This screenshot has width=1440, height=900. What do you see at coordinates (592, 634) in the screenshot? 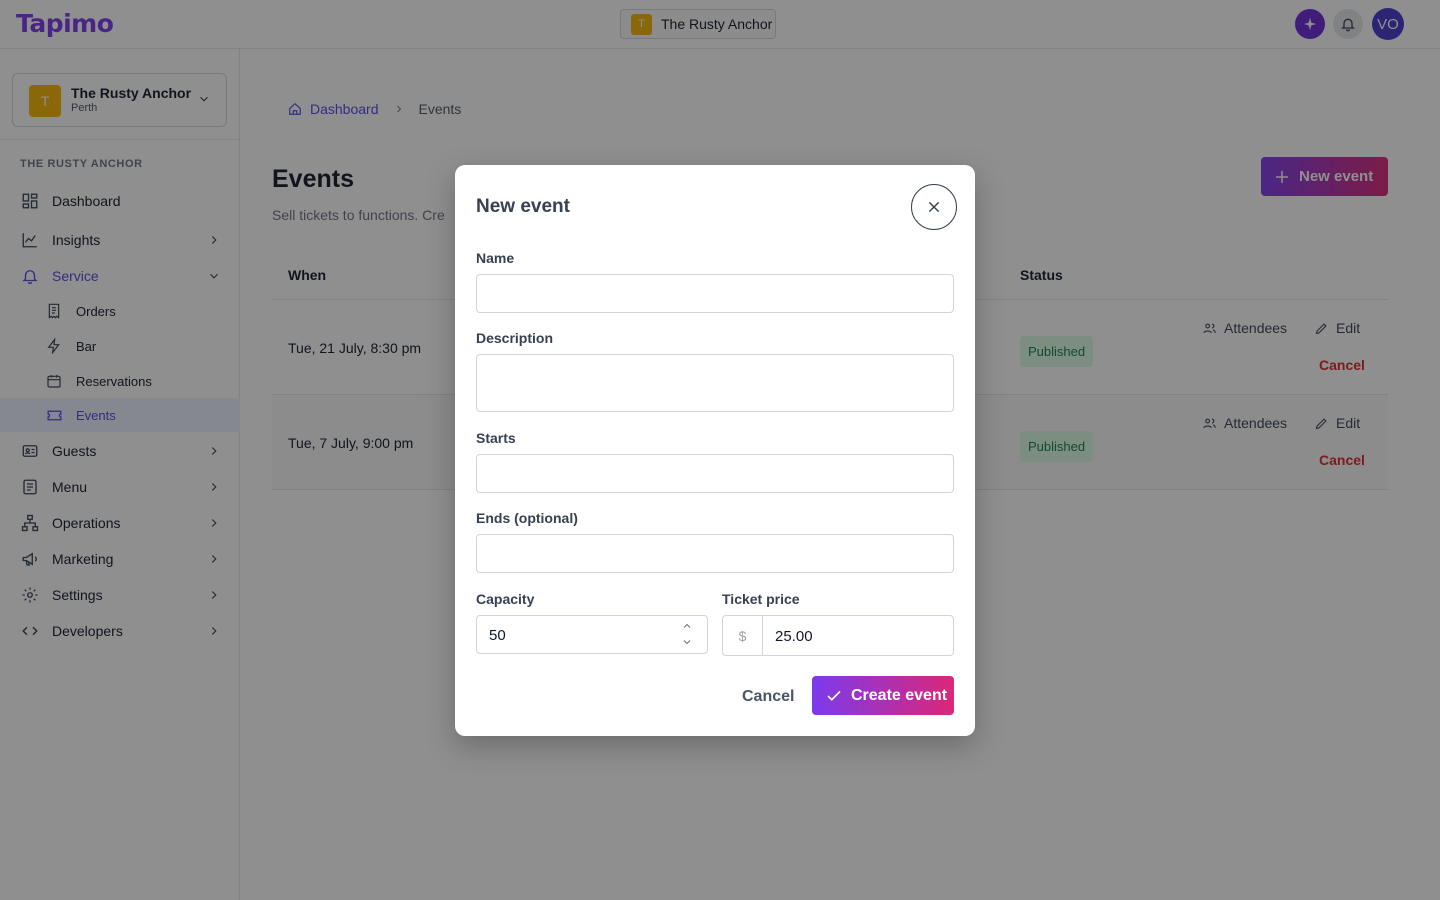
I see `capacity-stepper: 50` at bounding box center [592, 634].